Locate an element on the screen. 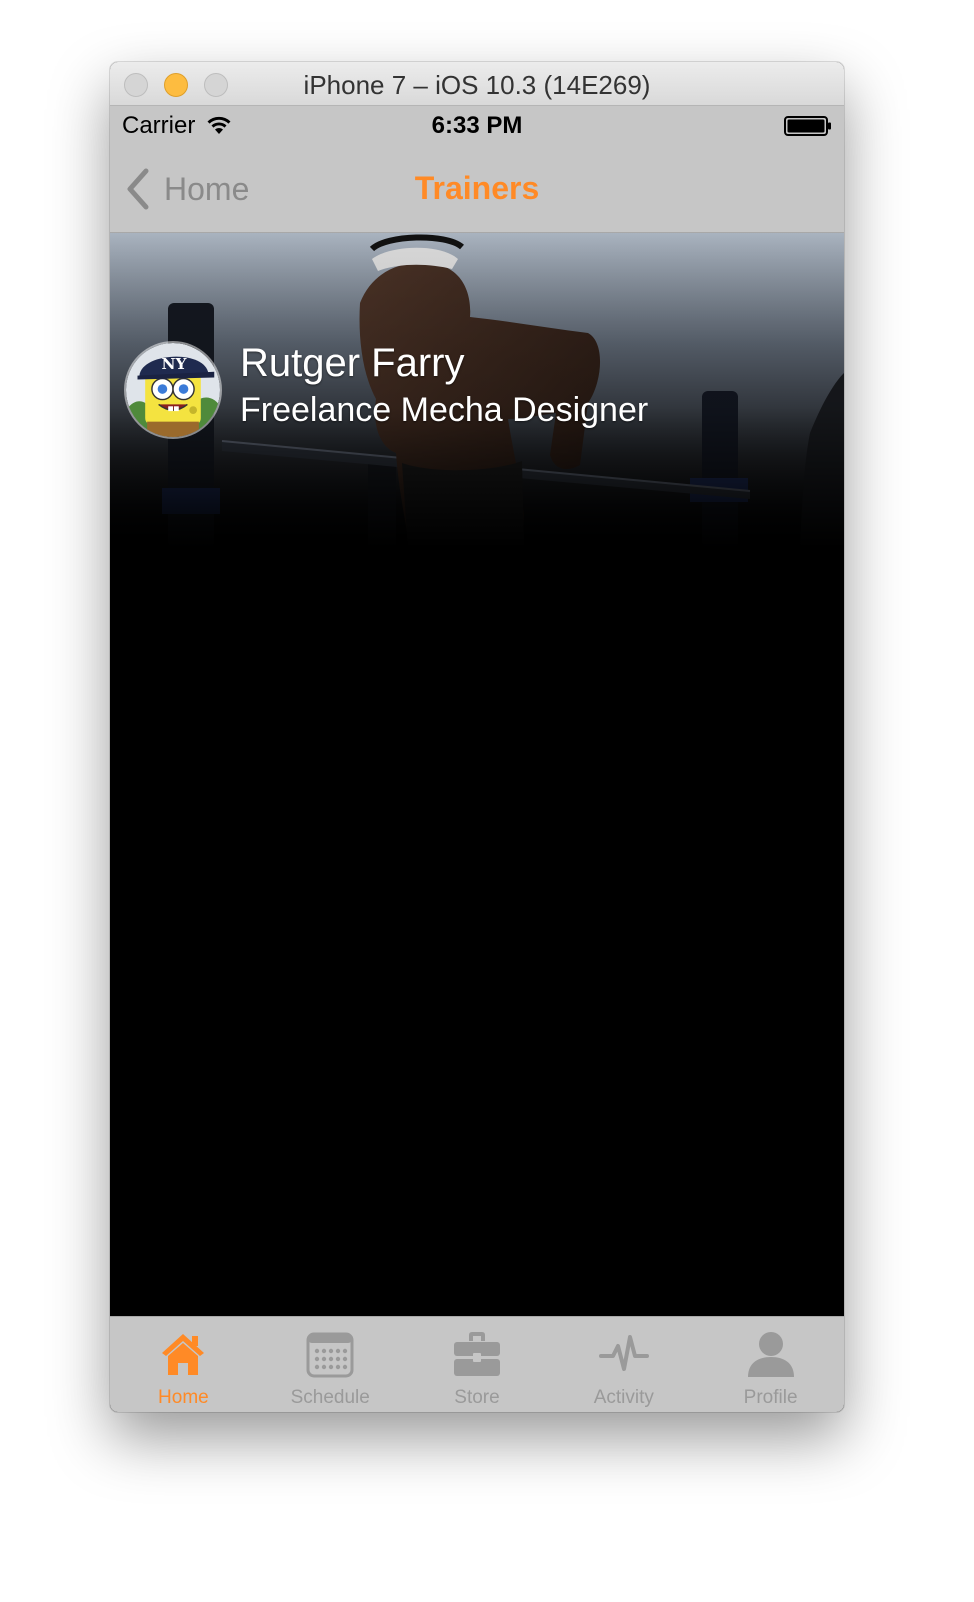 The width and height of the screenshot is (974, 1602). page-title: Trainers is located at coordinates (477, 188).